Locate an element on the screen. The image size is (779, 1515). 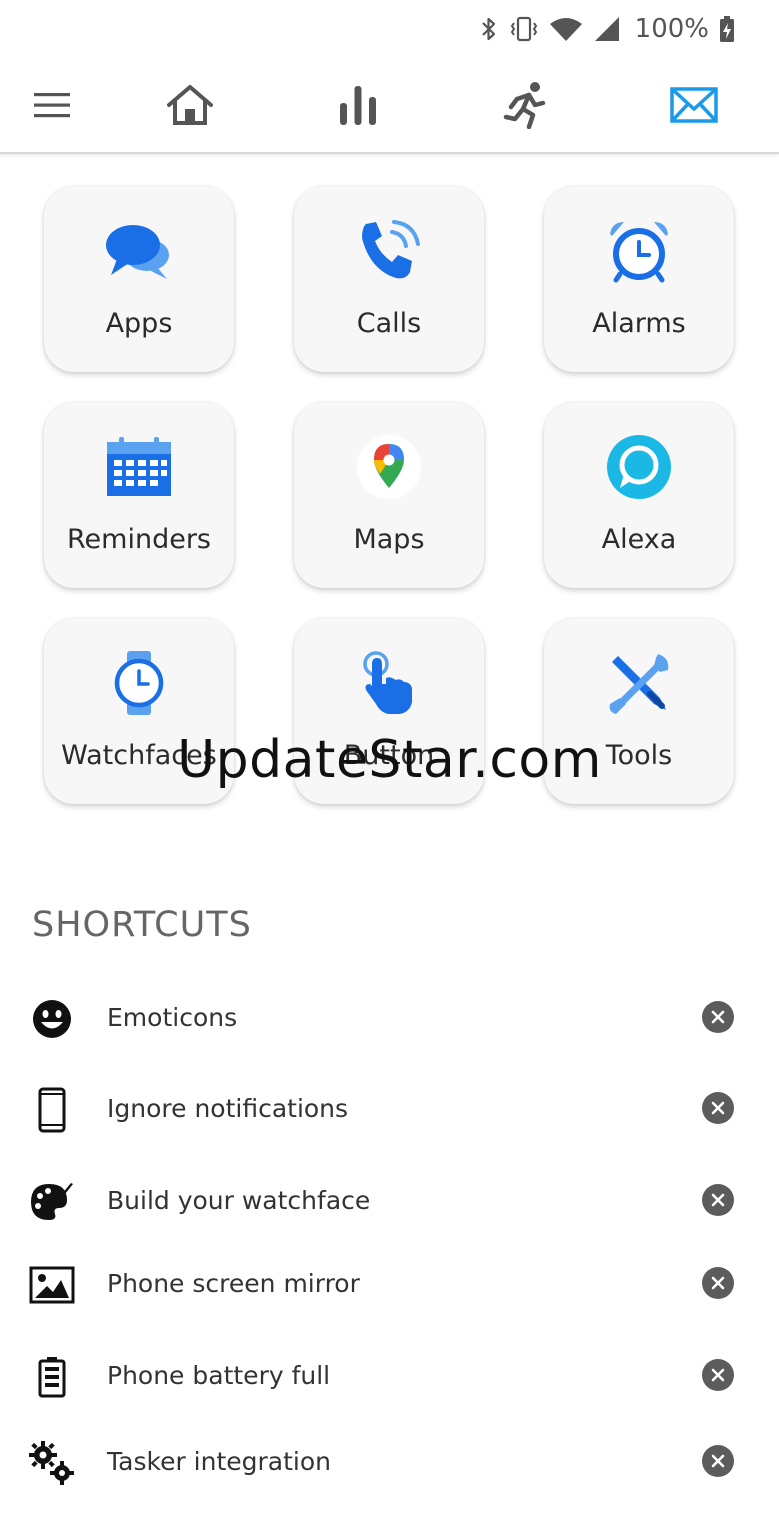
shortcut-label: Phone battery full is located at coordinates (219, 1375).